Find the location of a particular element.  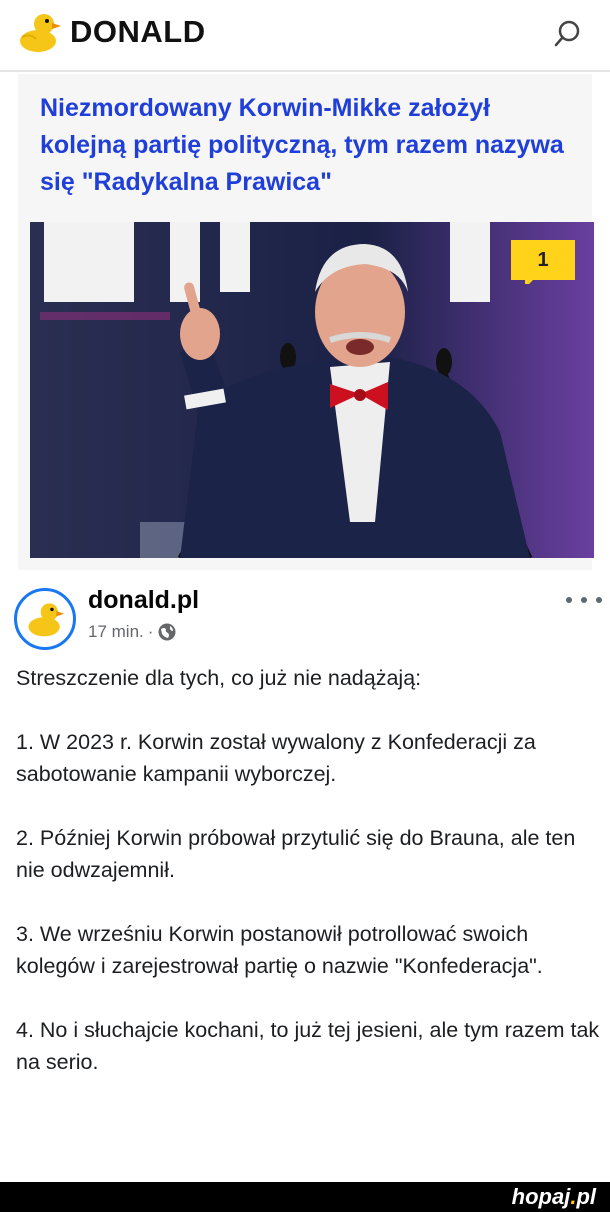

more-options-button is located at coordinates (584, 600).